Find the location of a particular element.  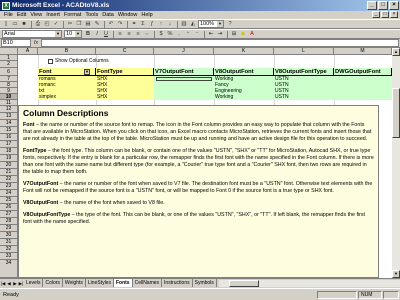

cell-v7outputfont is located at coordinates (184, 97).